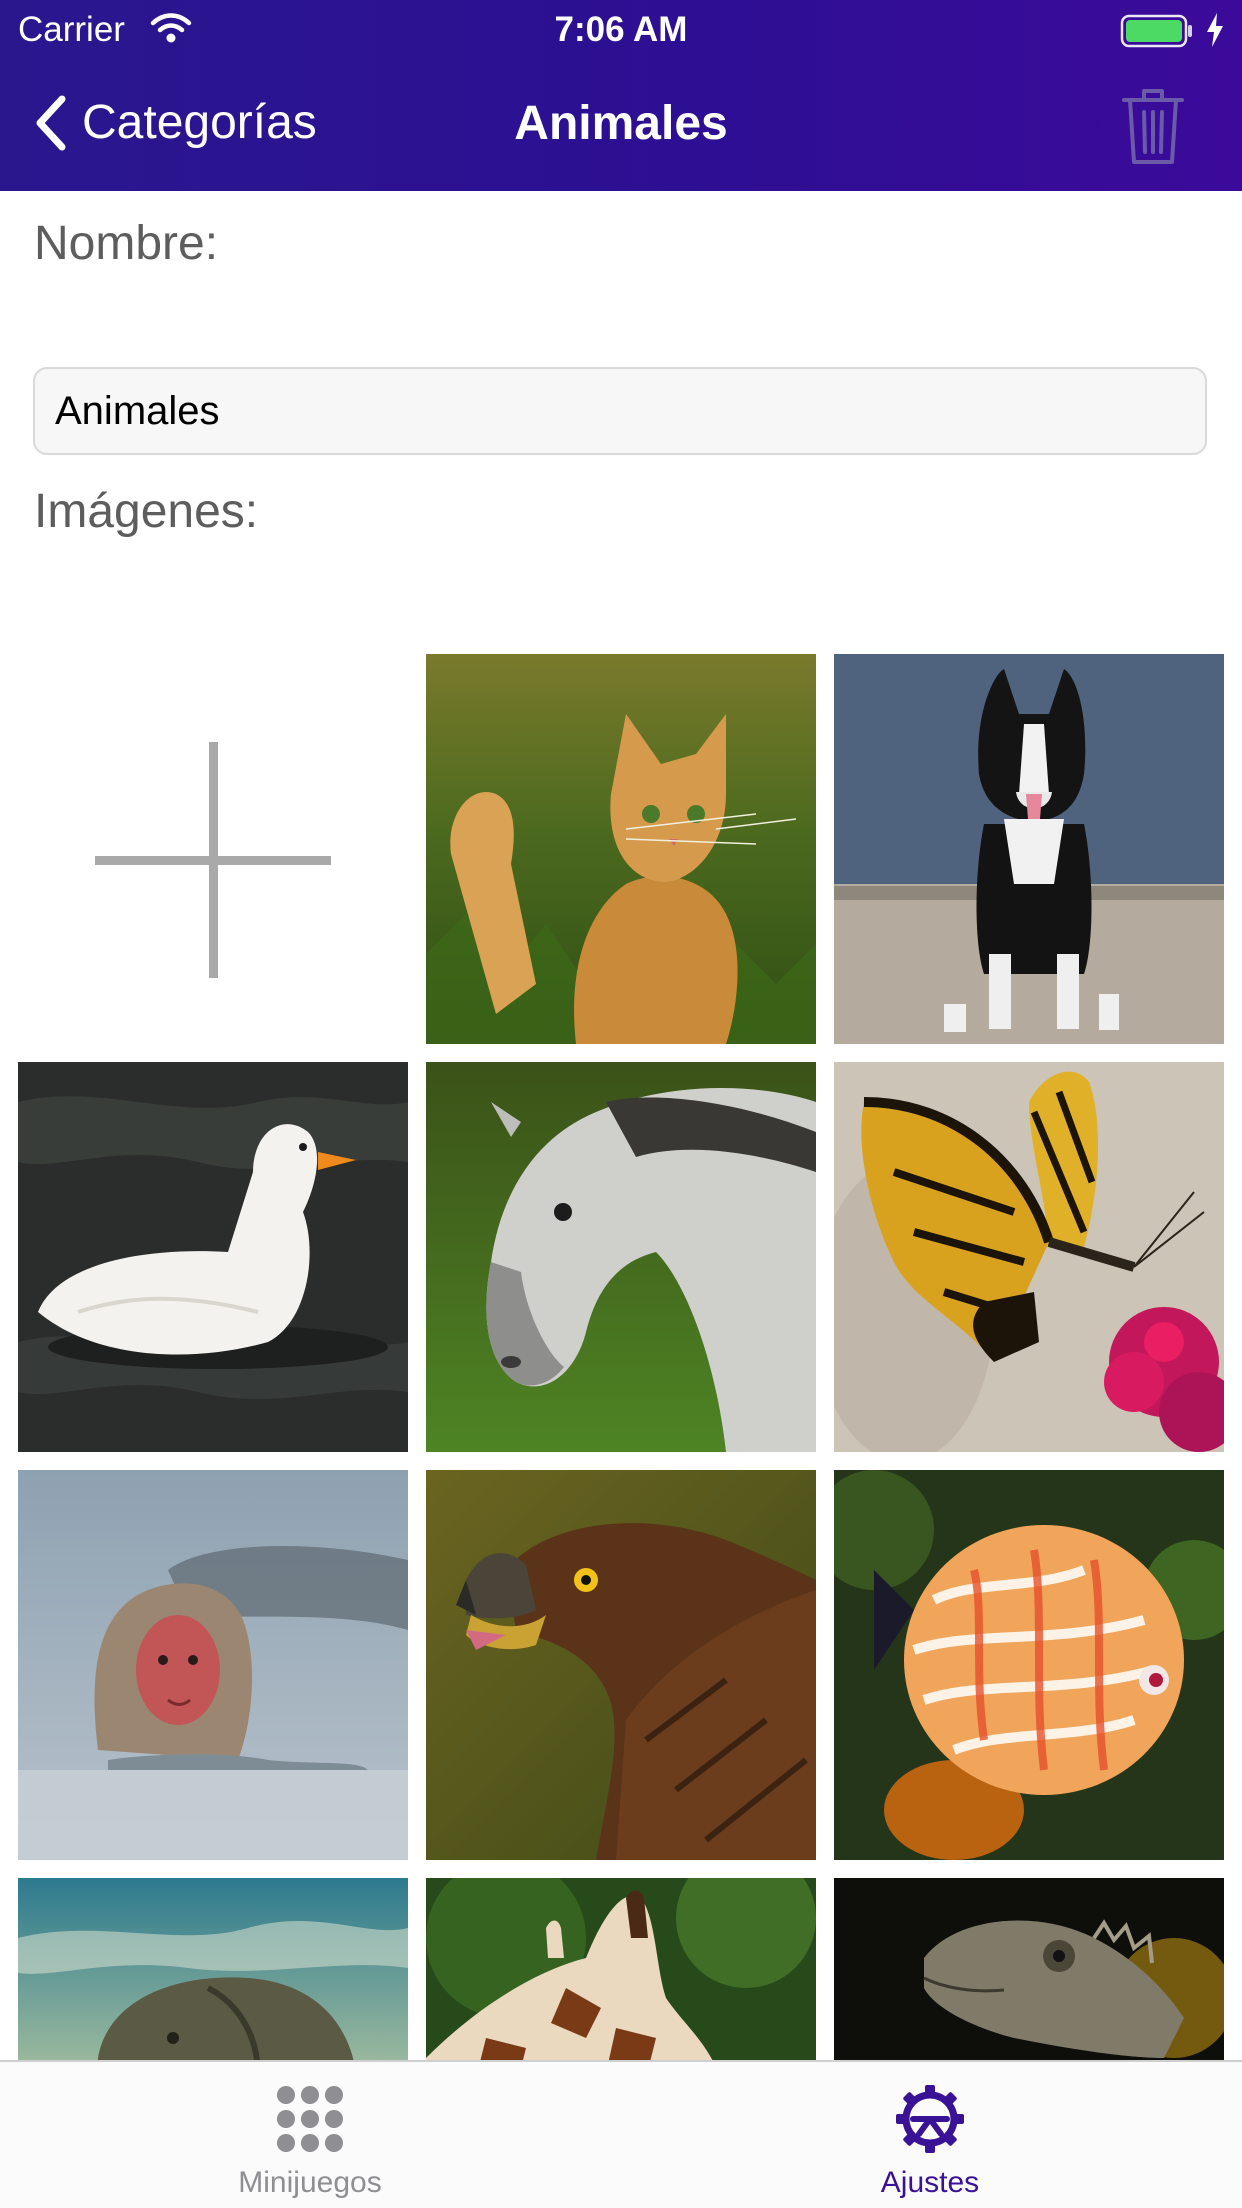  I want to click on add-image-button, so click(213, 849).